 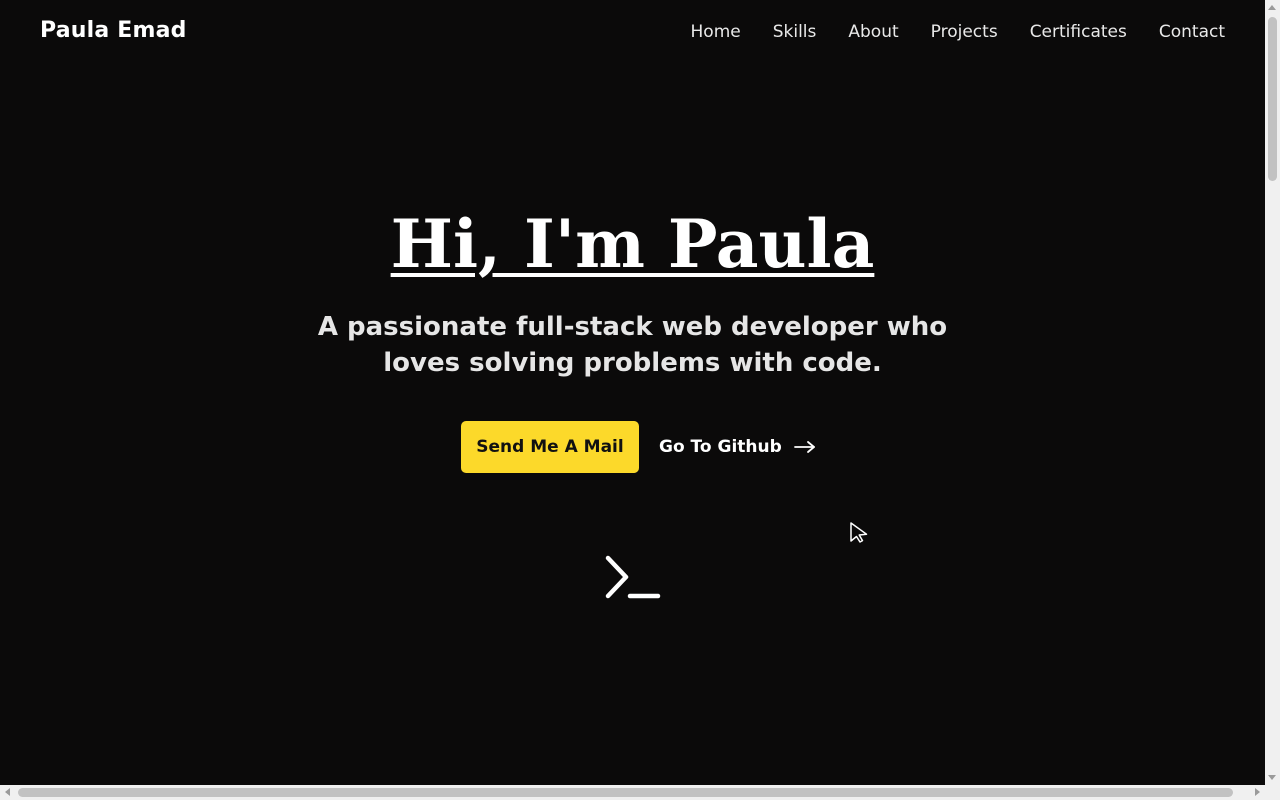 I want to click on send-mail-button: Send Me A Mail, so click(x=550, y=447).